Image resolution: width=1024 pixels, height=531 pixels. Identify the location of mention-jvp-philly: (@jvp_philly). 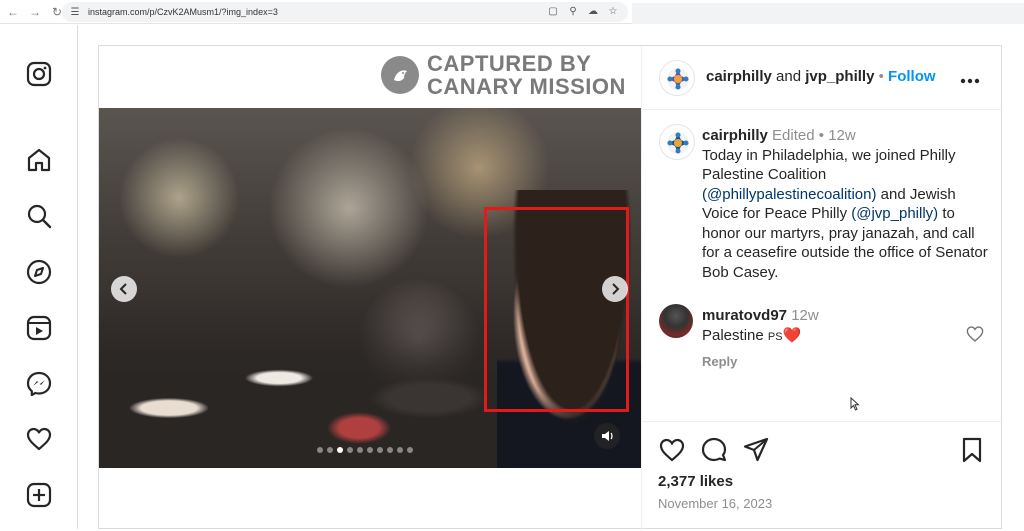
(894, 213).